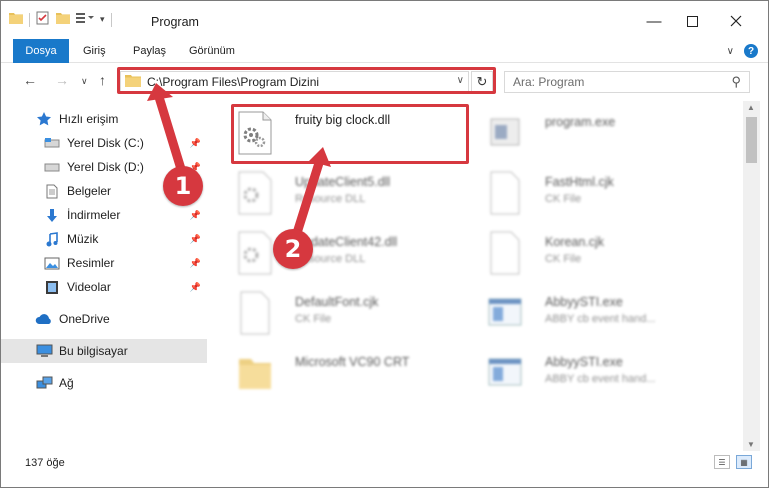 The width and height of the screenshot is (769, 488). Describe the element at coordinates (84, 319) in the screenshot. I see `sidebar-item-label: OneDrive` at that location.